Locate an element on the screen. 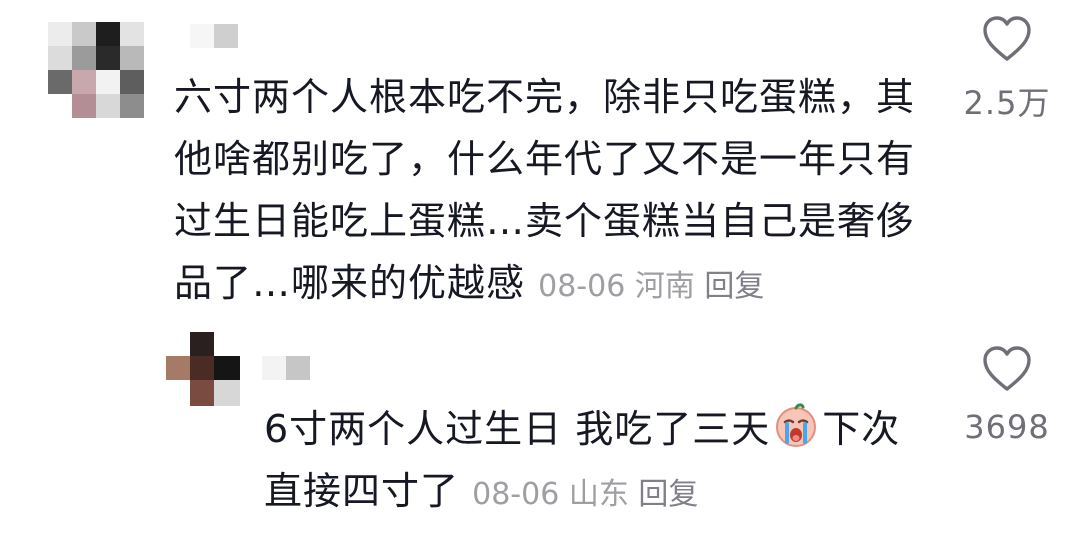 The height and width of the screenshot is (539, 1080). like-button: 3698 is located at coordinates (1007, 395).